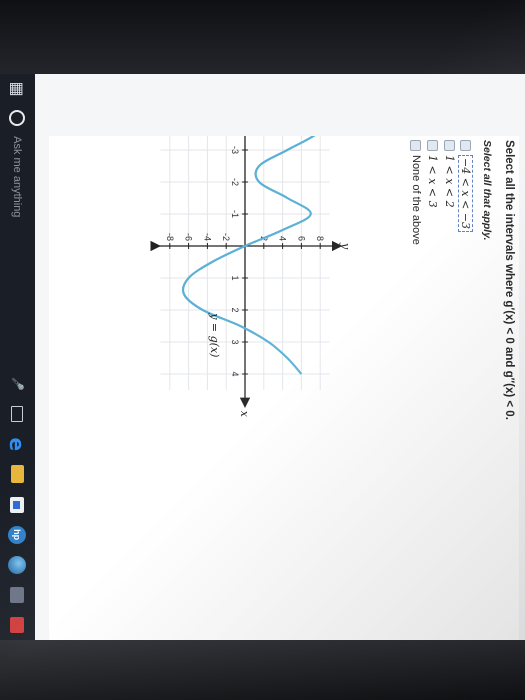 Image resolution: width=525 pixels, height=700 pixels. Describe the element at coordinates (283, 238) in the screenshot. I see `y-tick-label: 4` at that location.